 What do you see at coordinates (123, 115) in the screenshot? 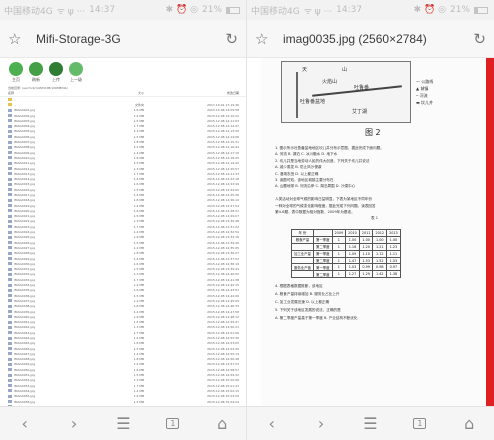
I see `file-row: IMAG0002.jpg 1.4 MB 2015-12-08 14:10:22` at bounding box center [123, 115].